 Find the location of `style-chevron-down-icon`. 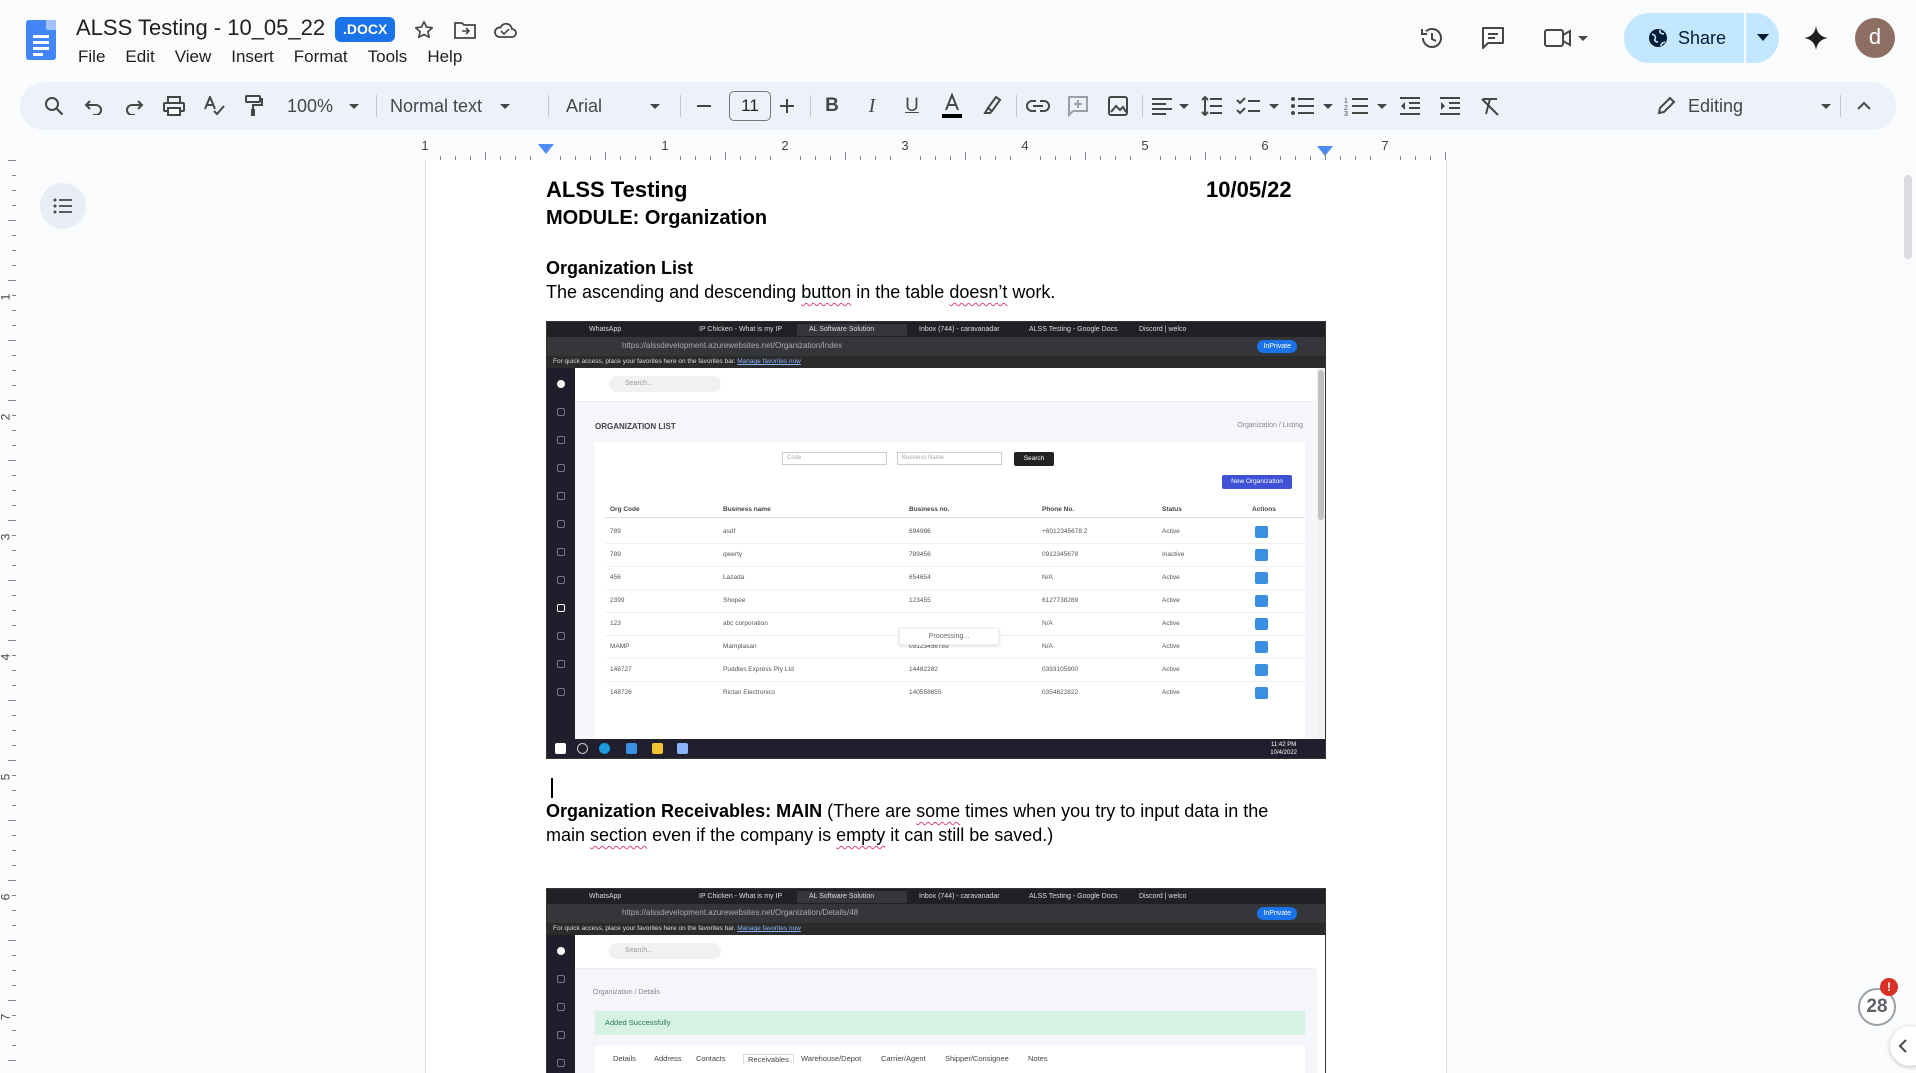

style-chevron-down-icon is located at coordinates (505, 106).